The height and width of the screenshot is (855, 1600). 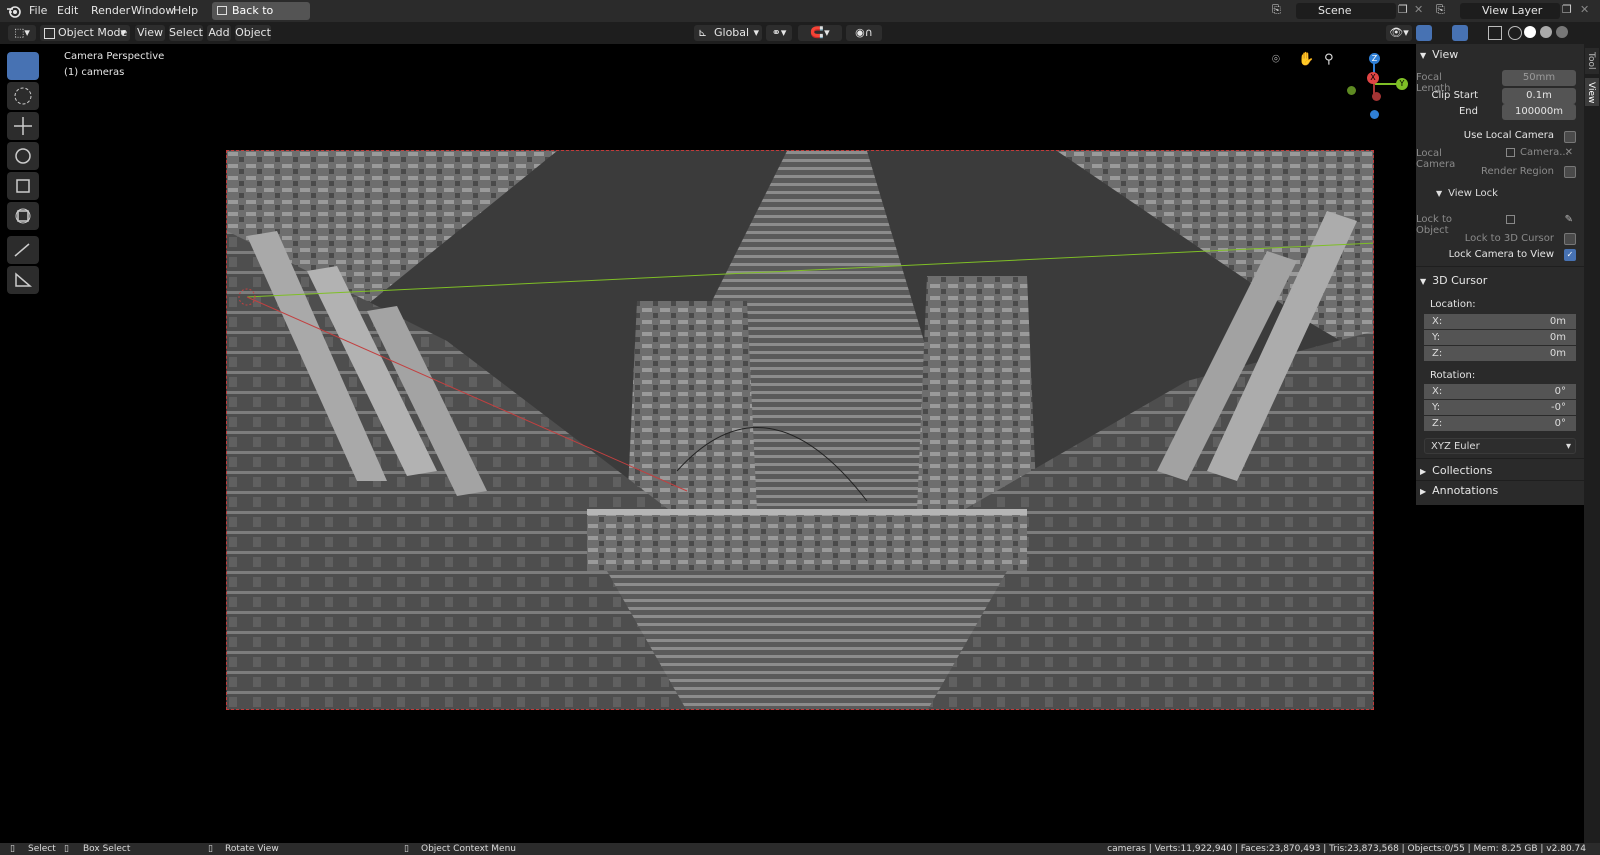 I want to click on back-to-previous-button: Back to Previous, so click(x=261, y=18).